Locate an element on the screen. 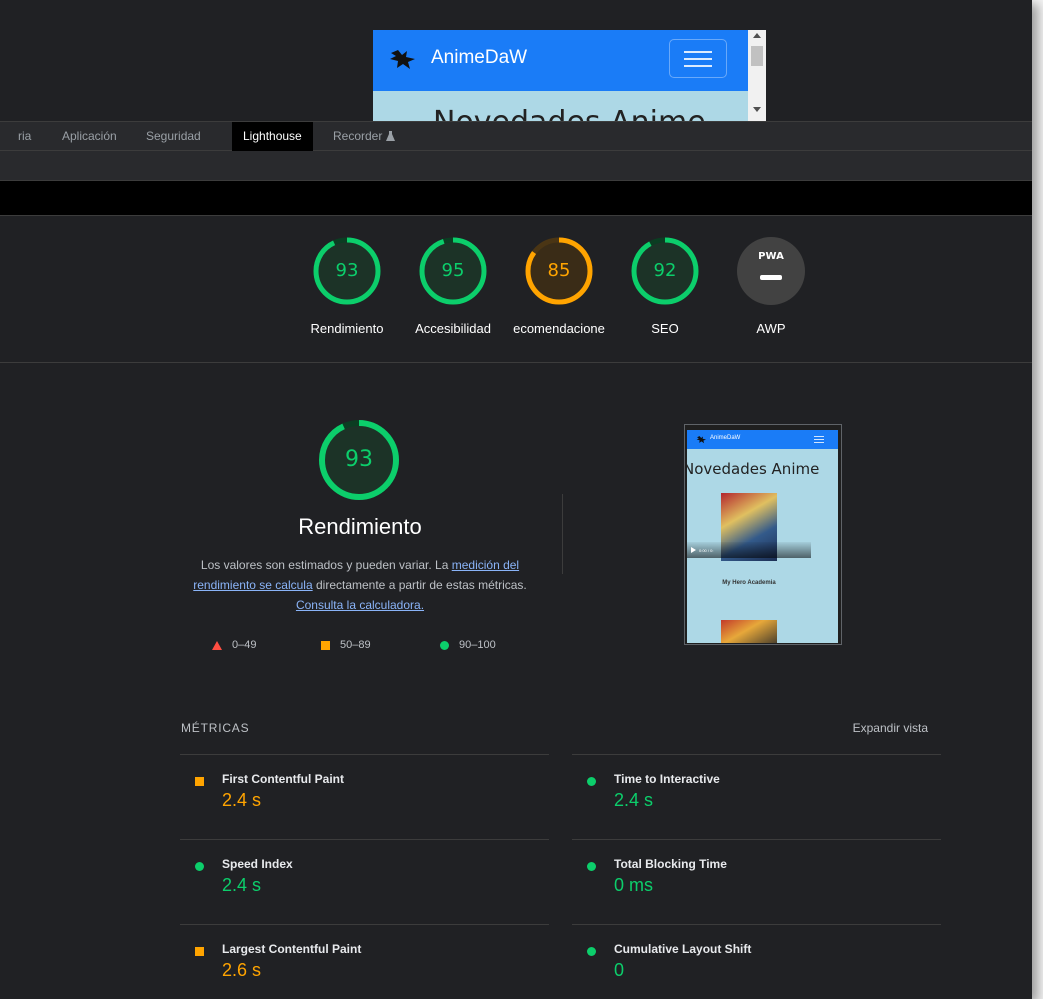  metric-speed-index: Speed Index 2.4 s is located at coordinates (360, 889).